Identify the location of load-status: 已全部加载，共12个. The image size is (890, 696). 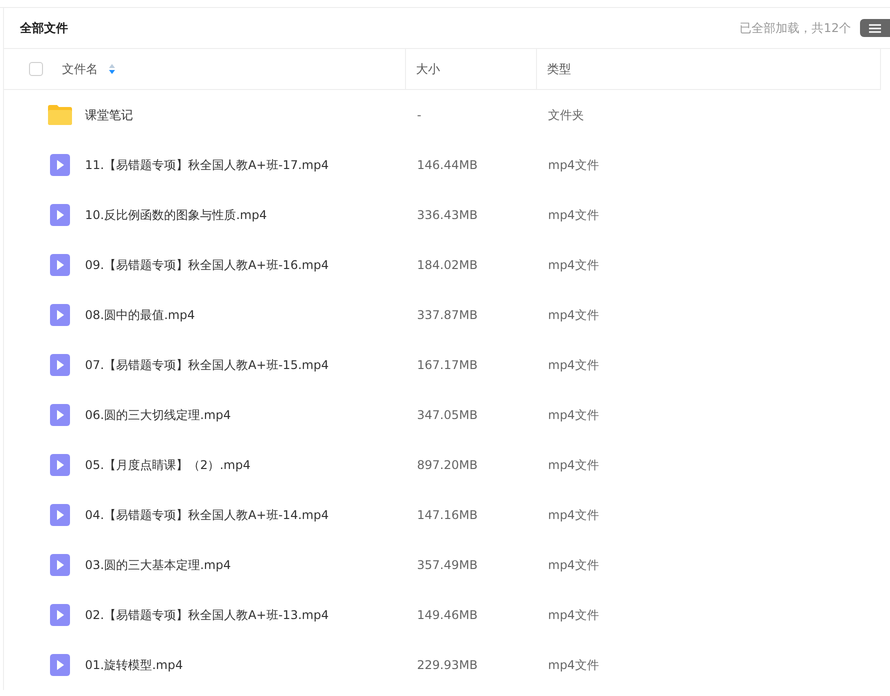
(795, 28).